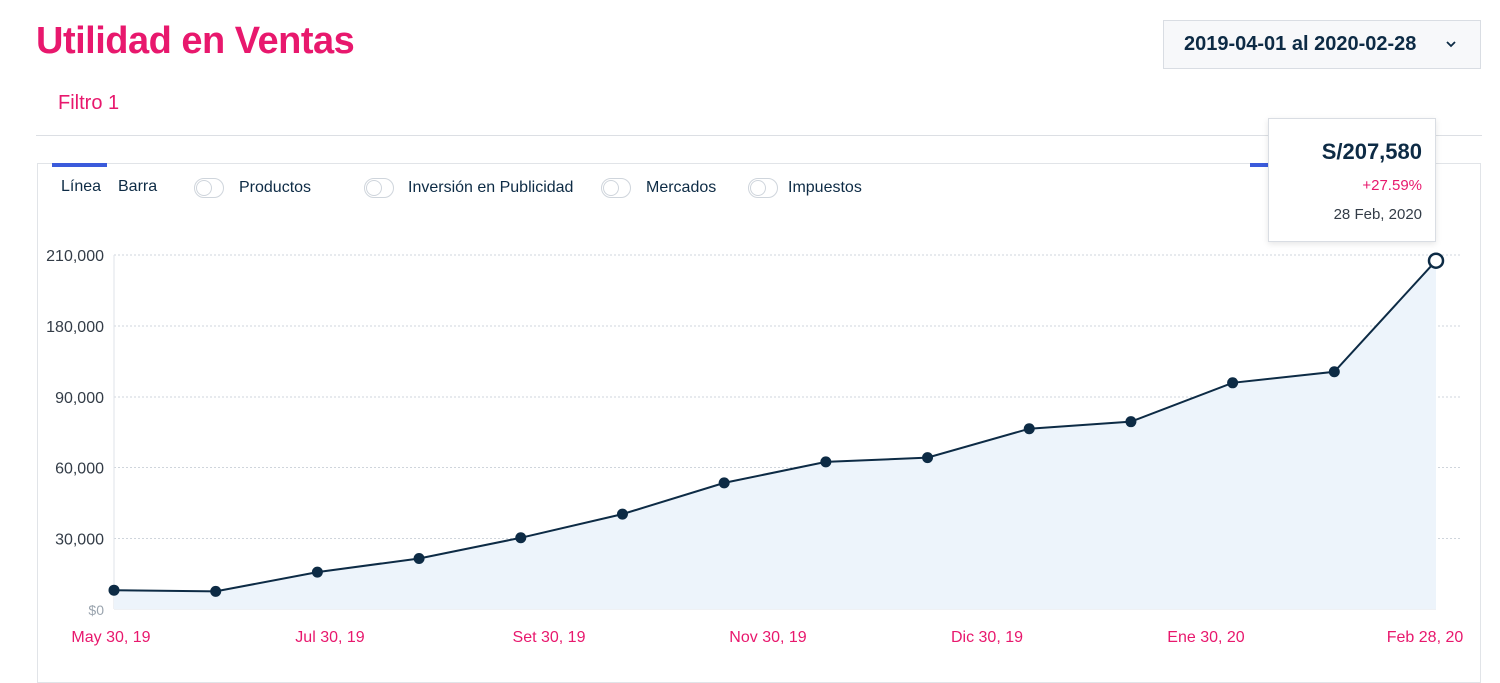 The image size is (1500, 683). Describe the element at coordinates (96, 610) in the screenshot. I see `y-tick-label: $0` at that location.